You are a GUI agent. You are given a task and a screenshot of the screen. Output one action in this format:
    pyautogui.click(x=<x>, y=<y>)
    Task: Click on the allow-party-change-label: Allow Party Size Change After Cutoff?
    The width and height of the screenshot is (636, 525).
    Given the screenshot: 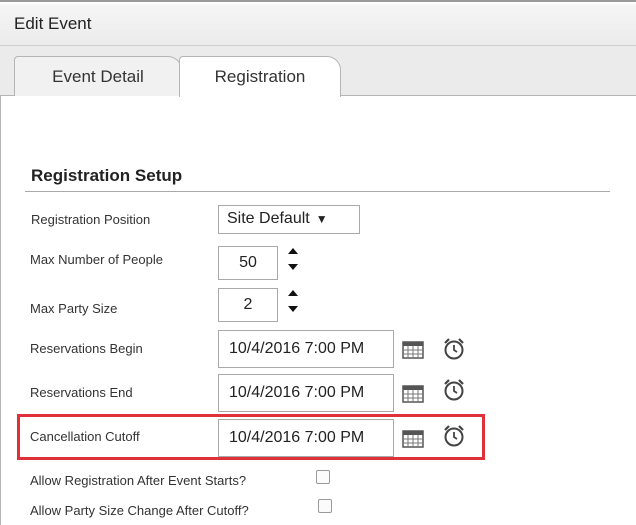 What is the action you would take?
    pyautogui.click(x=139, y=510)
    